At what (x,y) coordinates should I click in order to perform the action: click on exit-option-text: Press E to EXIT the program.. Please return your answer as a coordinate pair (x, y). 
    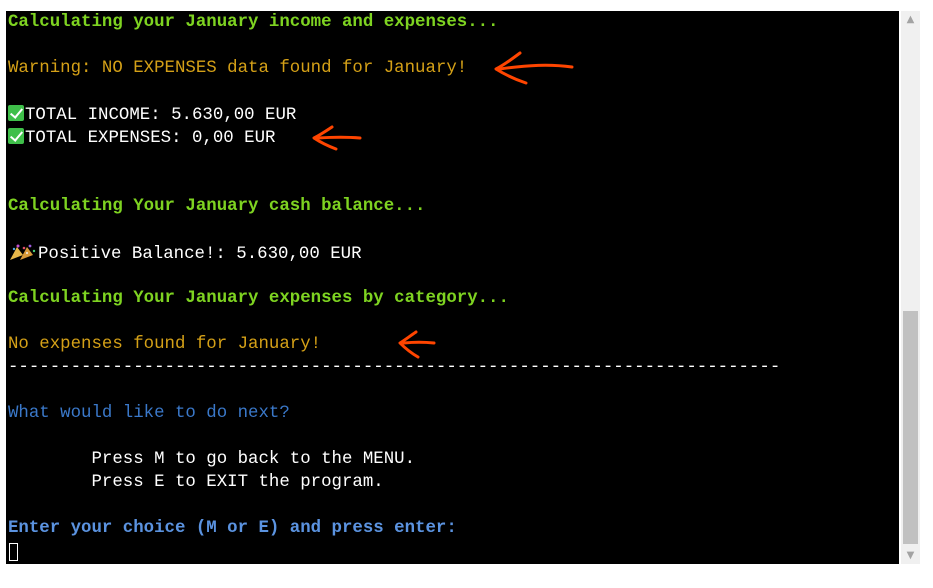
    Looking at the image, I should click on (196, 482).